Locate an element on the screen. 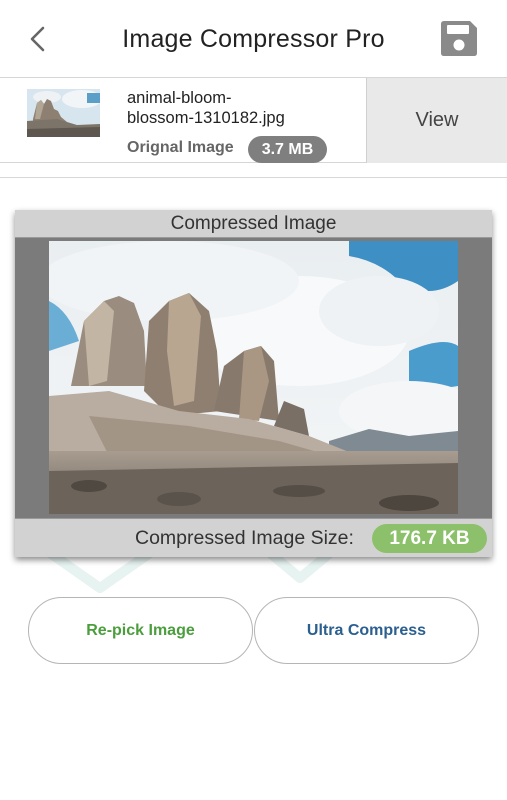 Image resolution: width=507 pixels, height=800 pixels. page-title: Image Compressor Pro is located at coordinates (253, 39).